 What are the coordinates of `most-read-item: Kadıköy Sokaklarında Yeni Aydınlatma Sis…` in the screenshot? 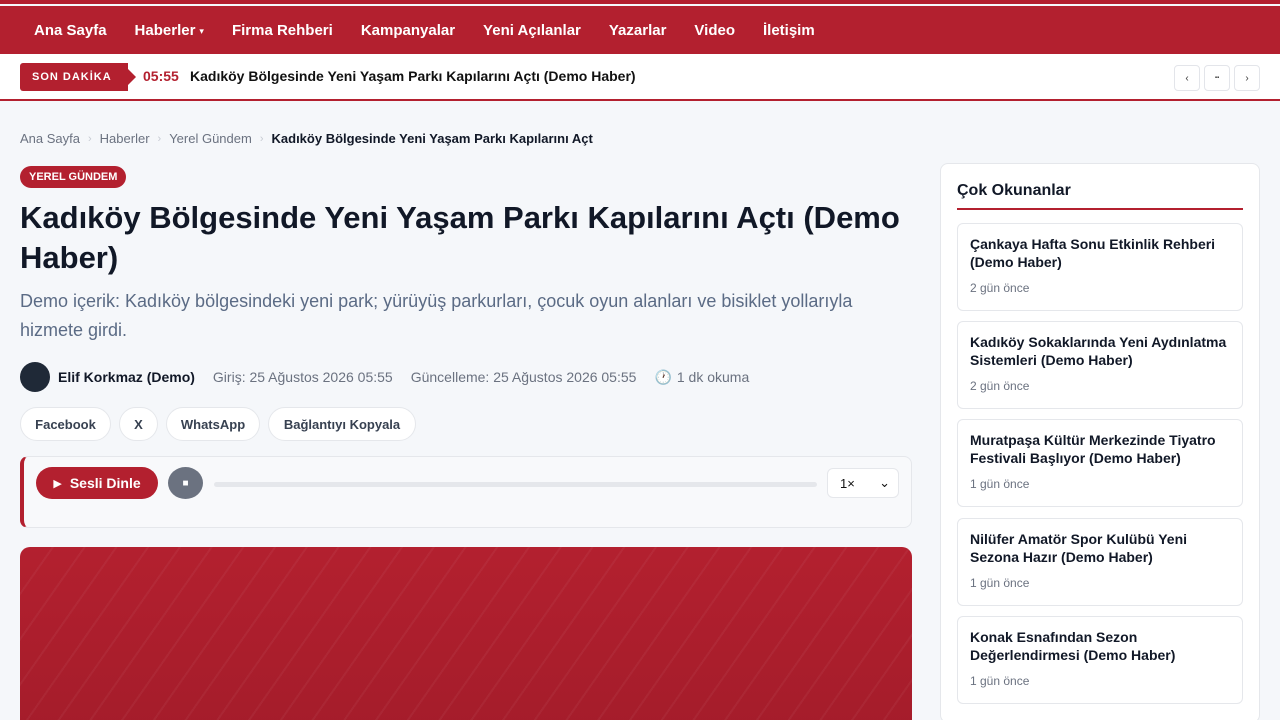 It's located at (1100, 365).